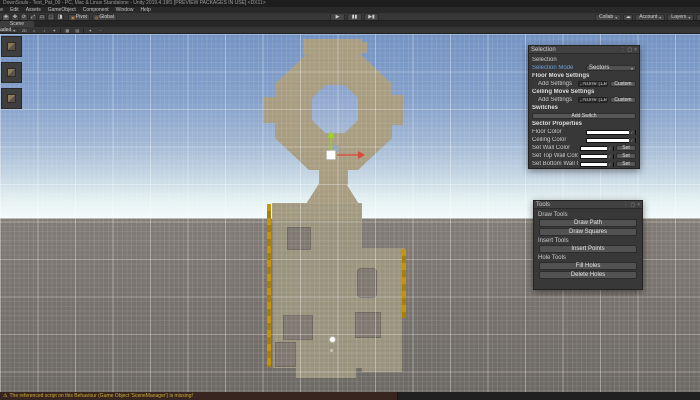 The image size is (700, 400). Describe the element at coordinates (24, 30) in the screenshot. I see `2d-toggle-icon: 2D` at that location.